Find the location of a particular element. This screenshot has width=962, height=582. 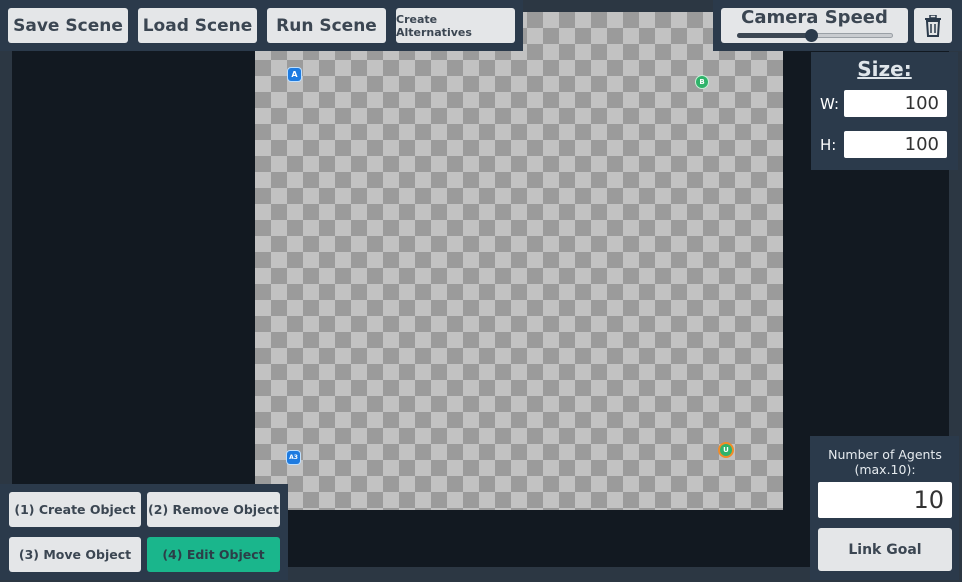

goal-marker-label: B is located at coordinates (702, 82).